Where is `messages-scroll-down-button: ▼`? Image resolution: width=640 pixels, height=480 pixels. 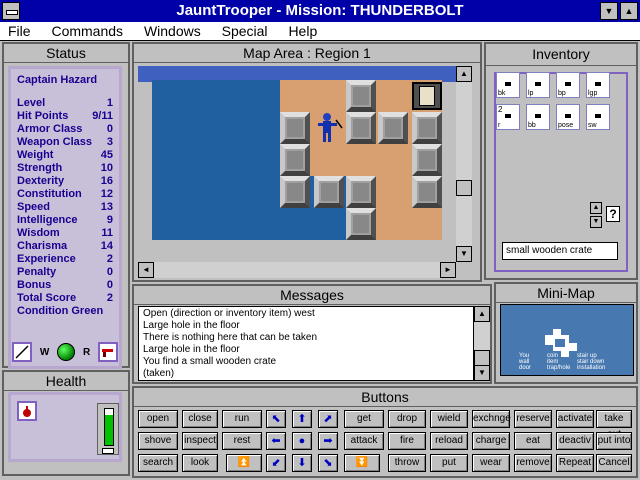 messages-scroll-down-button: ▼ is located at coordinates (482, 373).